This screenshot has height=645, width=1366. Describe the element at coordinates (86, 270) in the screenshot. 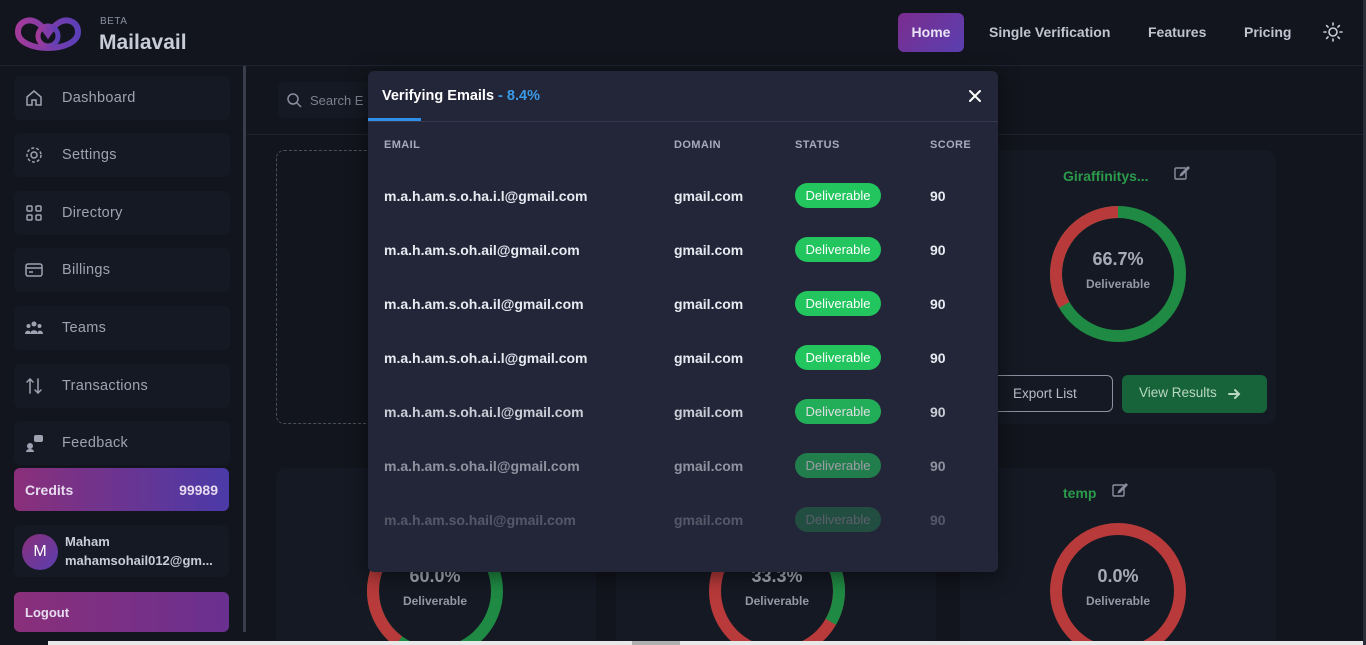

I see `sidebar-item-label: Billings` at that location.